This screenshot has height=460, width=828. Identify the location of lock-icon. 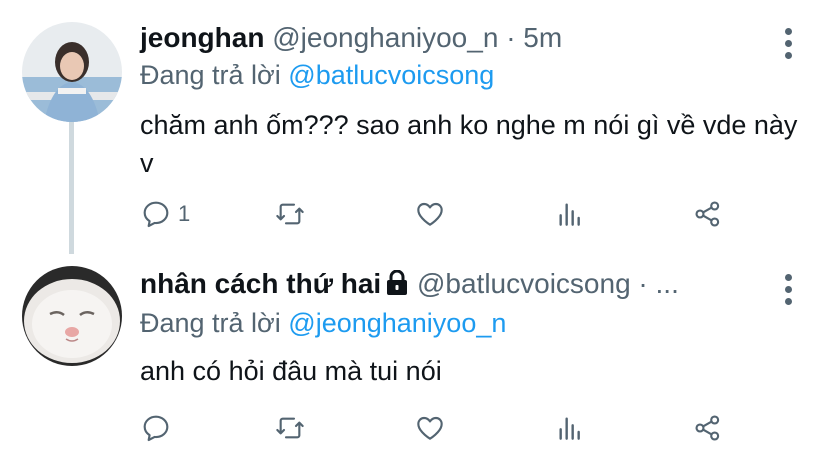
(397, 286).